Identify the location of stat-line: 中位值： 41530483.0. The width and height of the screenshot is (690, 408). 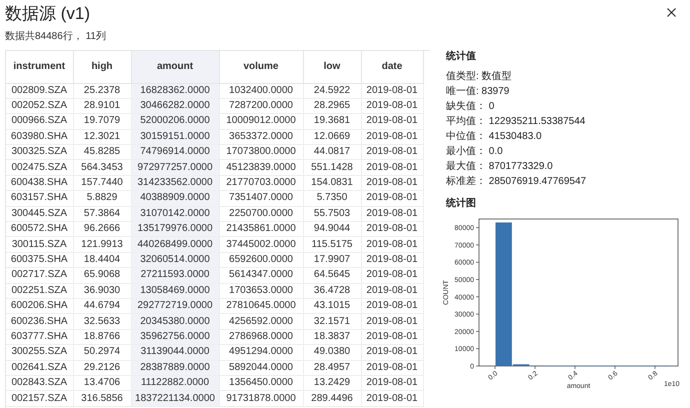
(494, 136).